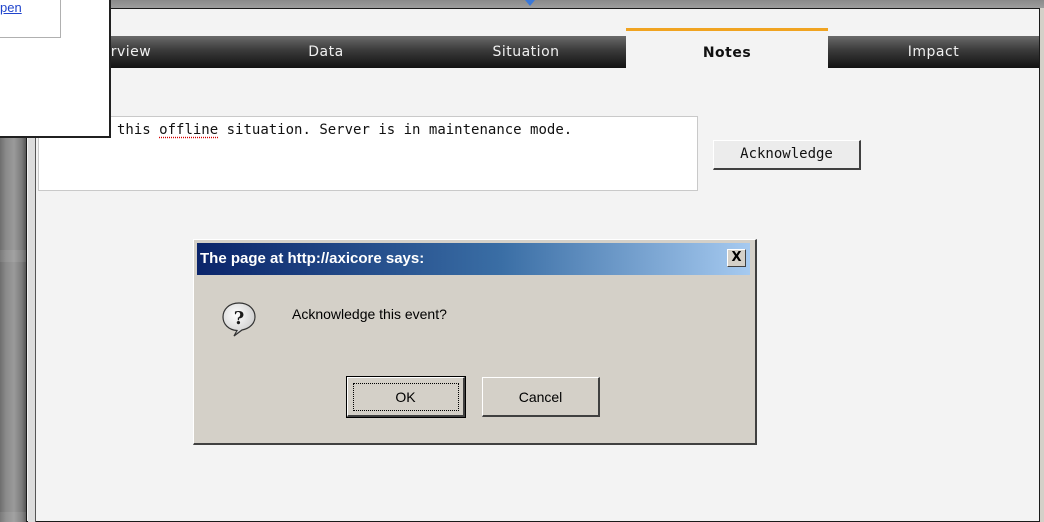  Describe the element at coordinates (473, 259) in the screenshot. I see `dialog-titlebar: The page at http://axicore says: X` at that location.